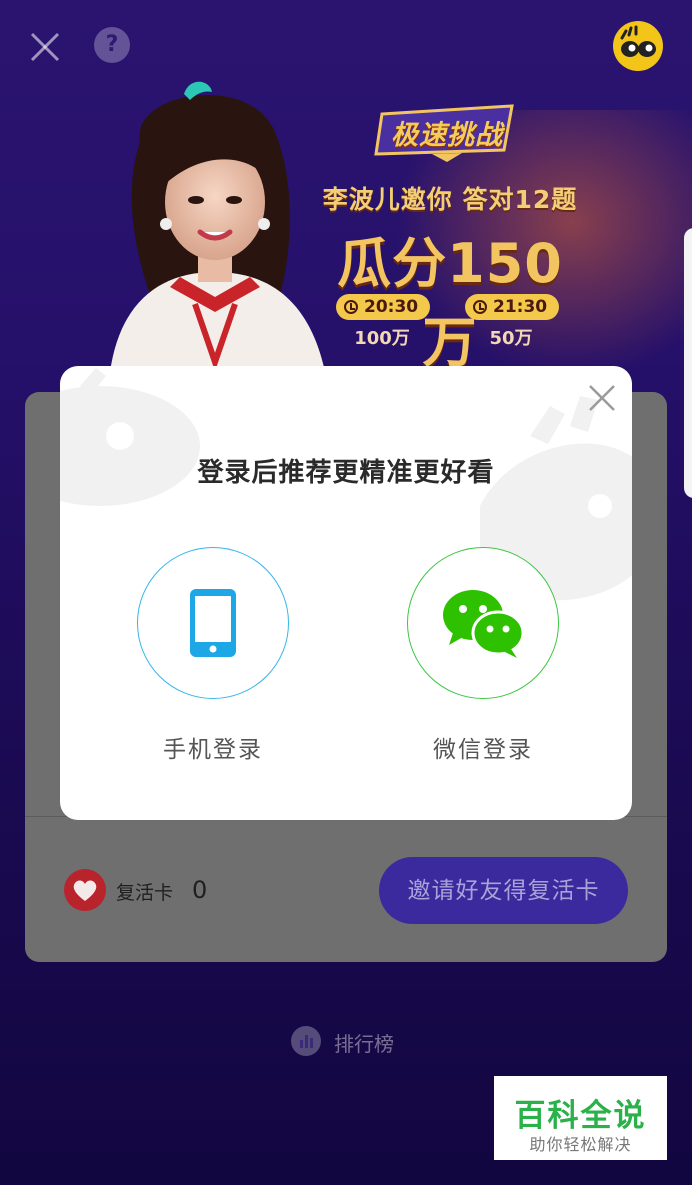 Image resolution: width=692 pixels, height=1185 pixels. I want to click on session-2-prize: 50万, so click(511, 338).